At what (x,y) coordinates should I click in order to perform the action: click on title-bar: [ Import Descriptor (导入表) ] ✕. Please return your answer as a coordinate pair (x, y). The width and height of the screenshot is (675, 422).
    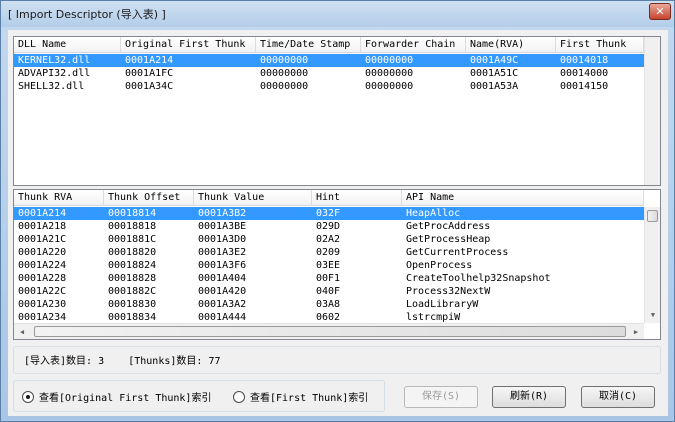
    Looking at the image, I should click on (337, 14).